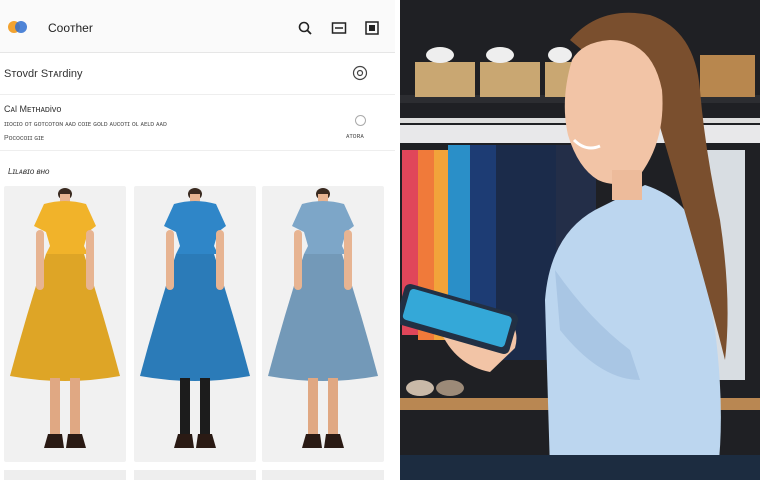 The image size is (760, 480). Describe the element at coordinates (65, 318) in the screenshot. I see `yellow-dress-image` at that location.